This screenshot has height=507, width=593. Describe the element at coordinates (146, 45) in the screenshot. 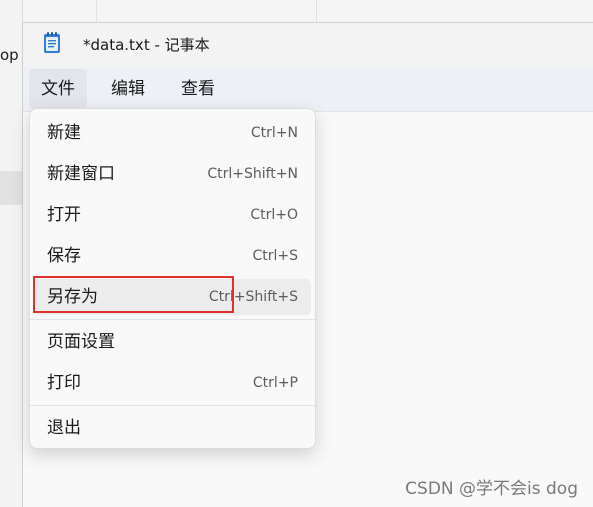

I see `window-title: *data.txt - 记事本` at that location.